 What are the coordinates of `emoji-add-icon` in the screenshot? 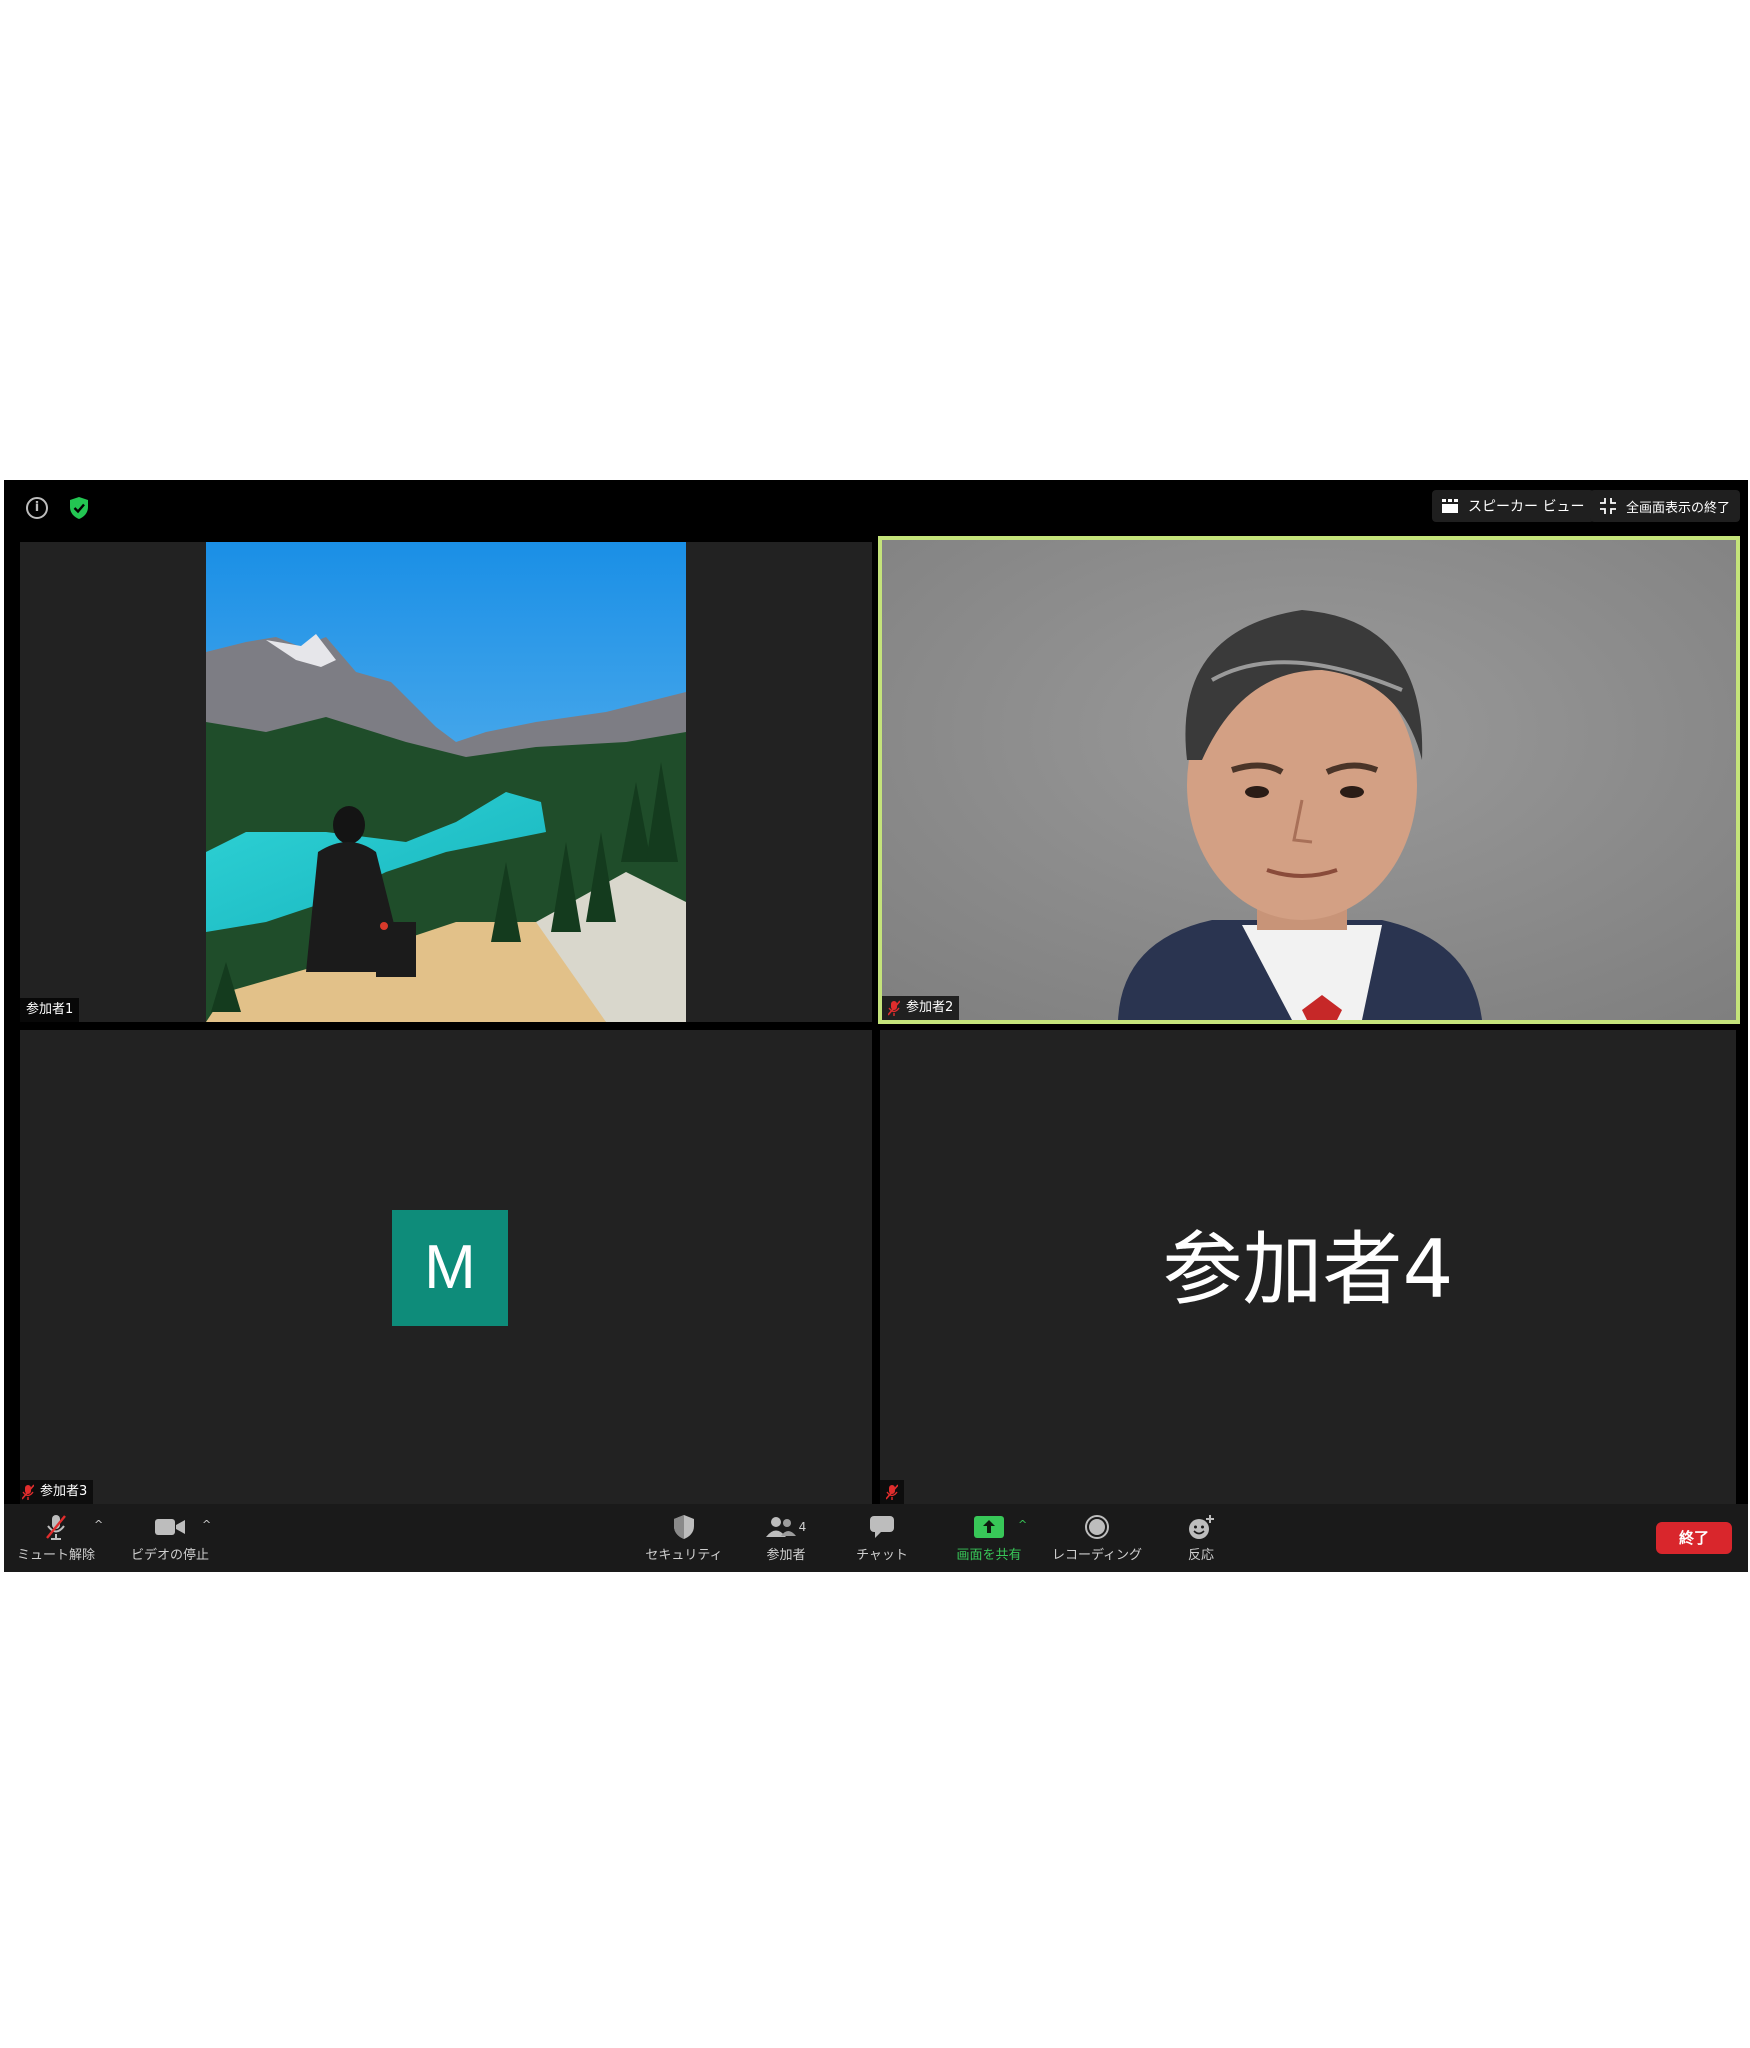 It's located at (1201, 1527).